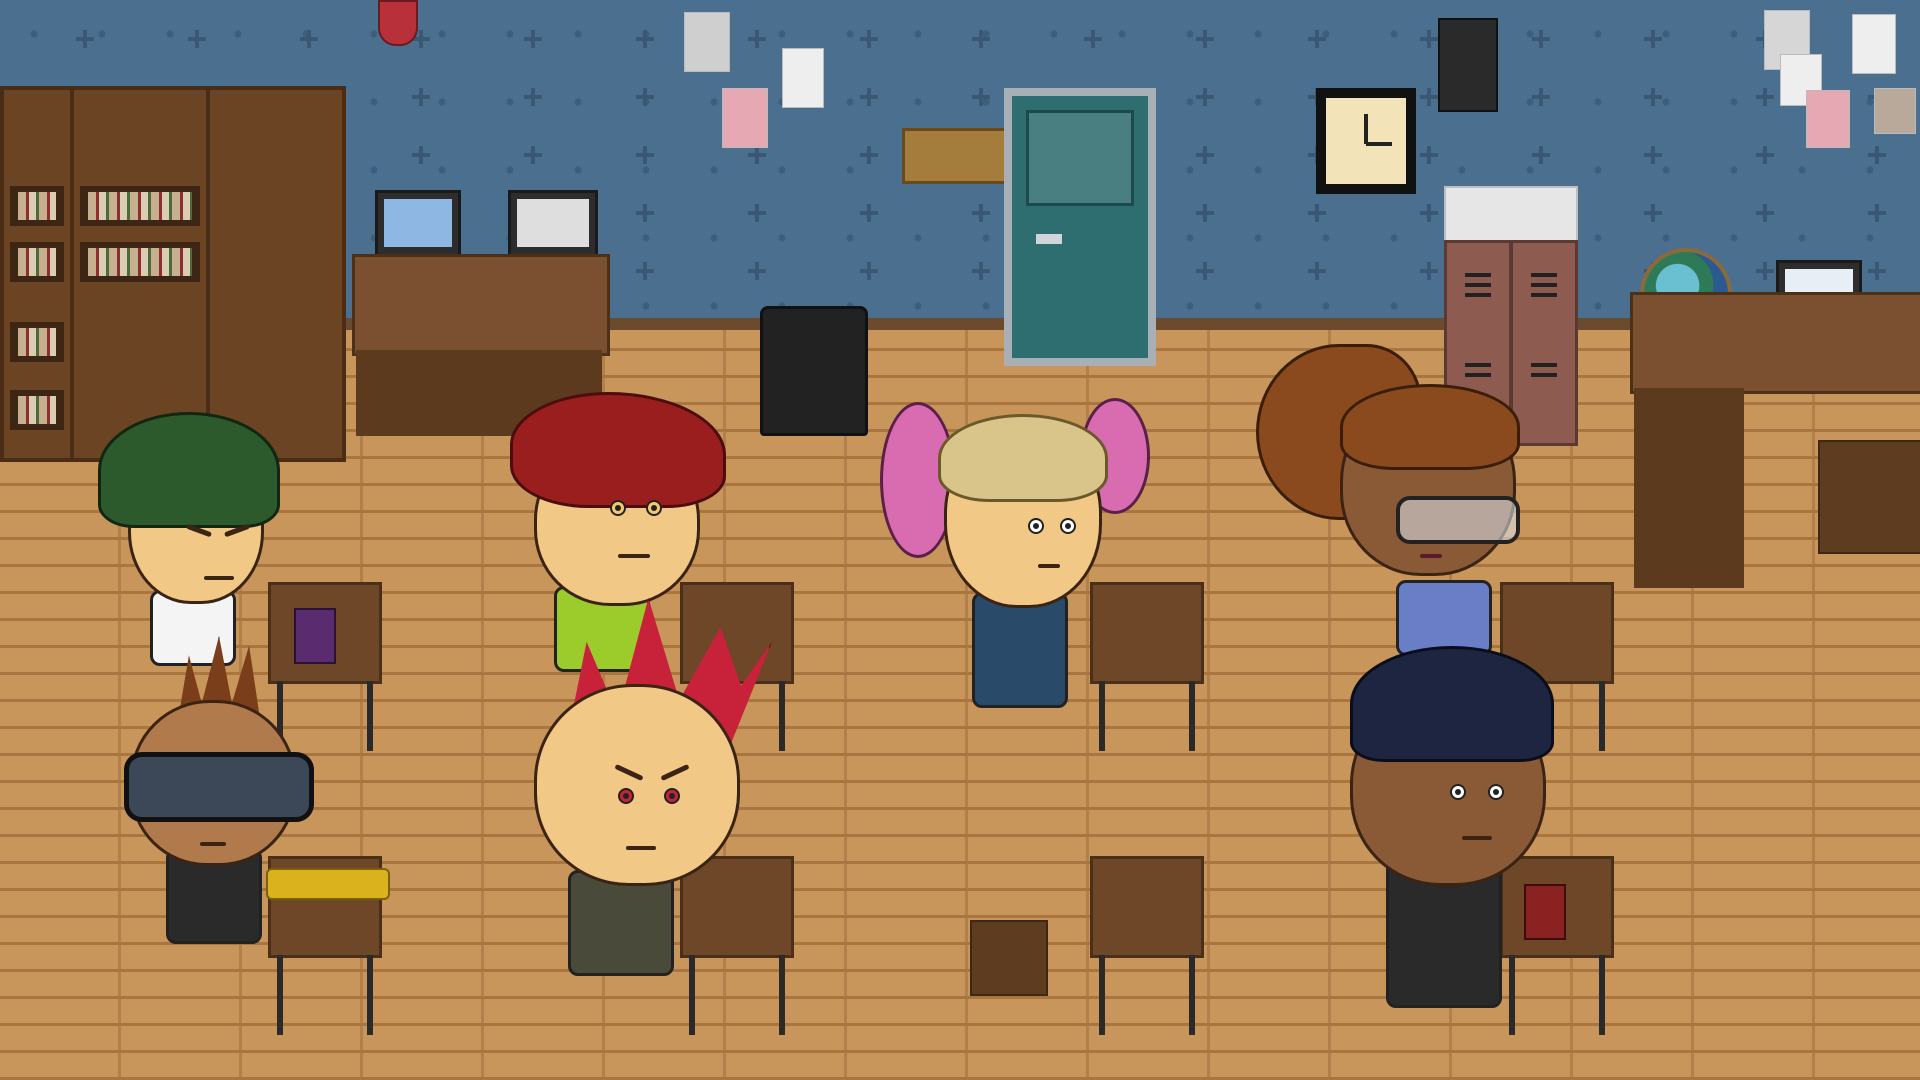 The image size is (1920, 1080). Describe the element at coordinates (1049, 239) in the screenshot. I see `door-handle` at that location.